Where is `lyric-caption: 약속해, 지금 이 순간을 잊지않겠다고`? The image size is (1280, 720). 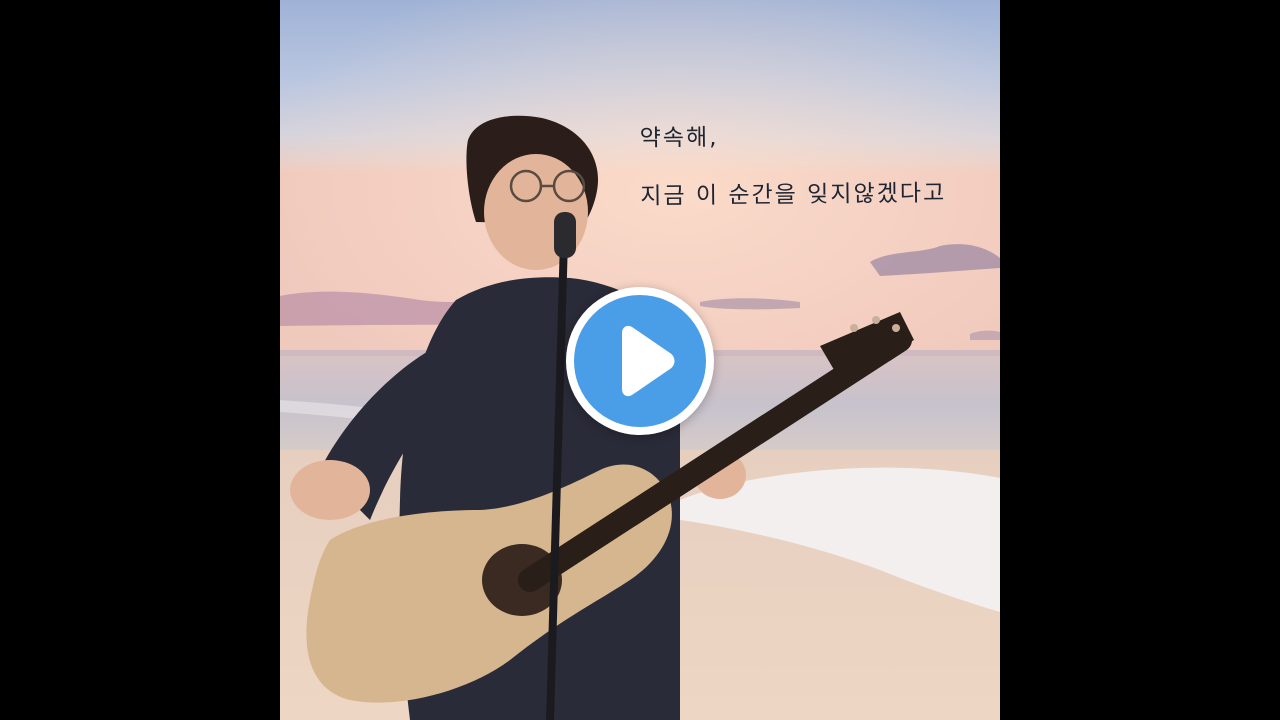 lyric-caption: 약속해, 지금 이 순간을 잊지않겠다고 is located at coordinates (793, 165).